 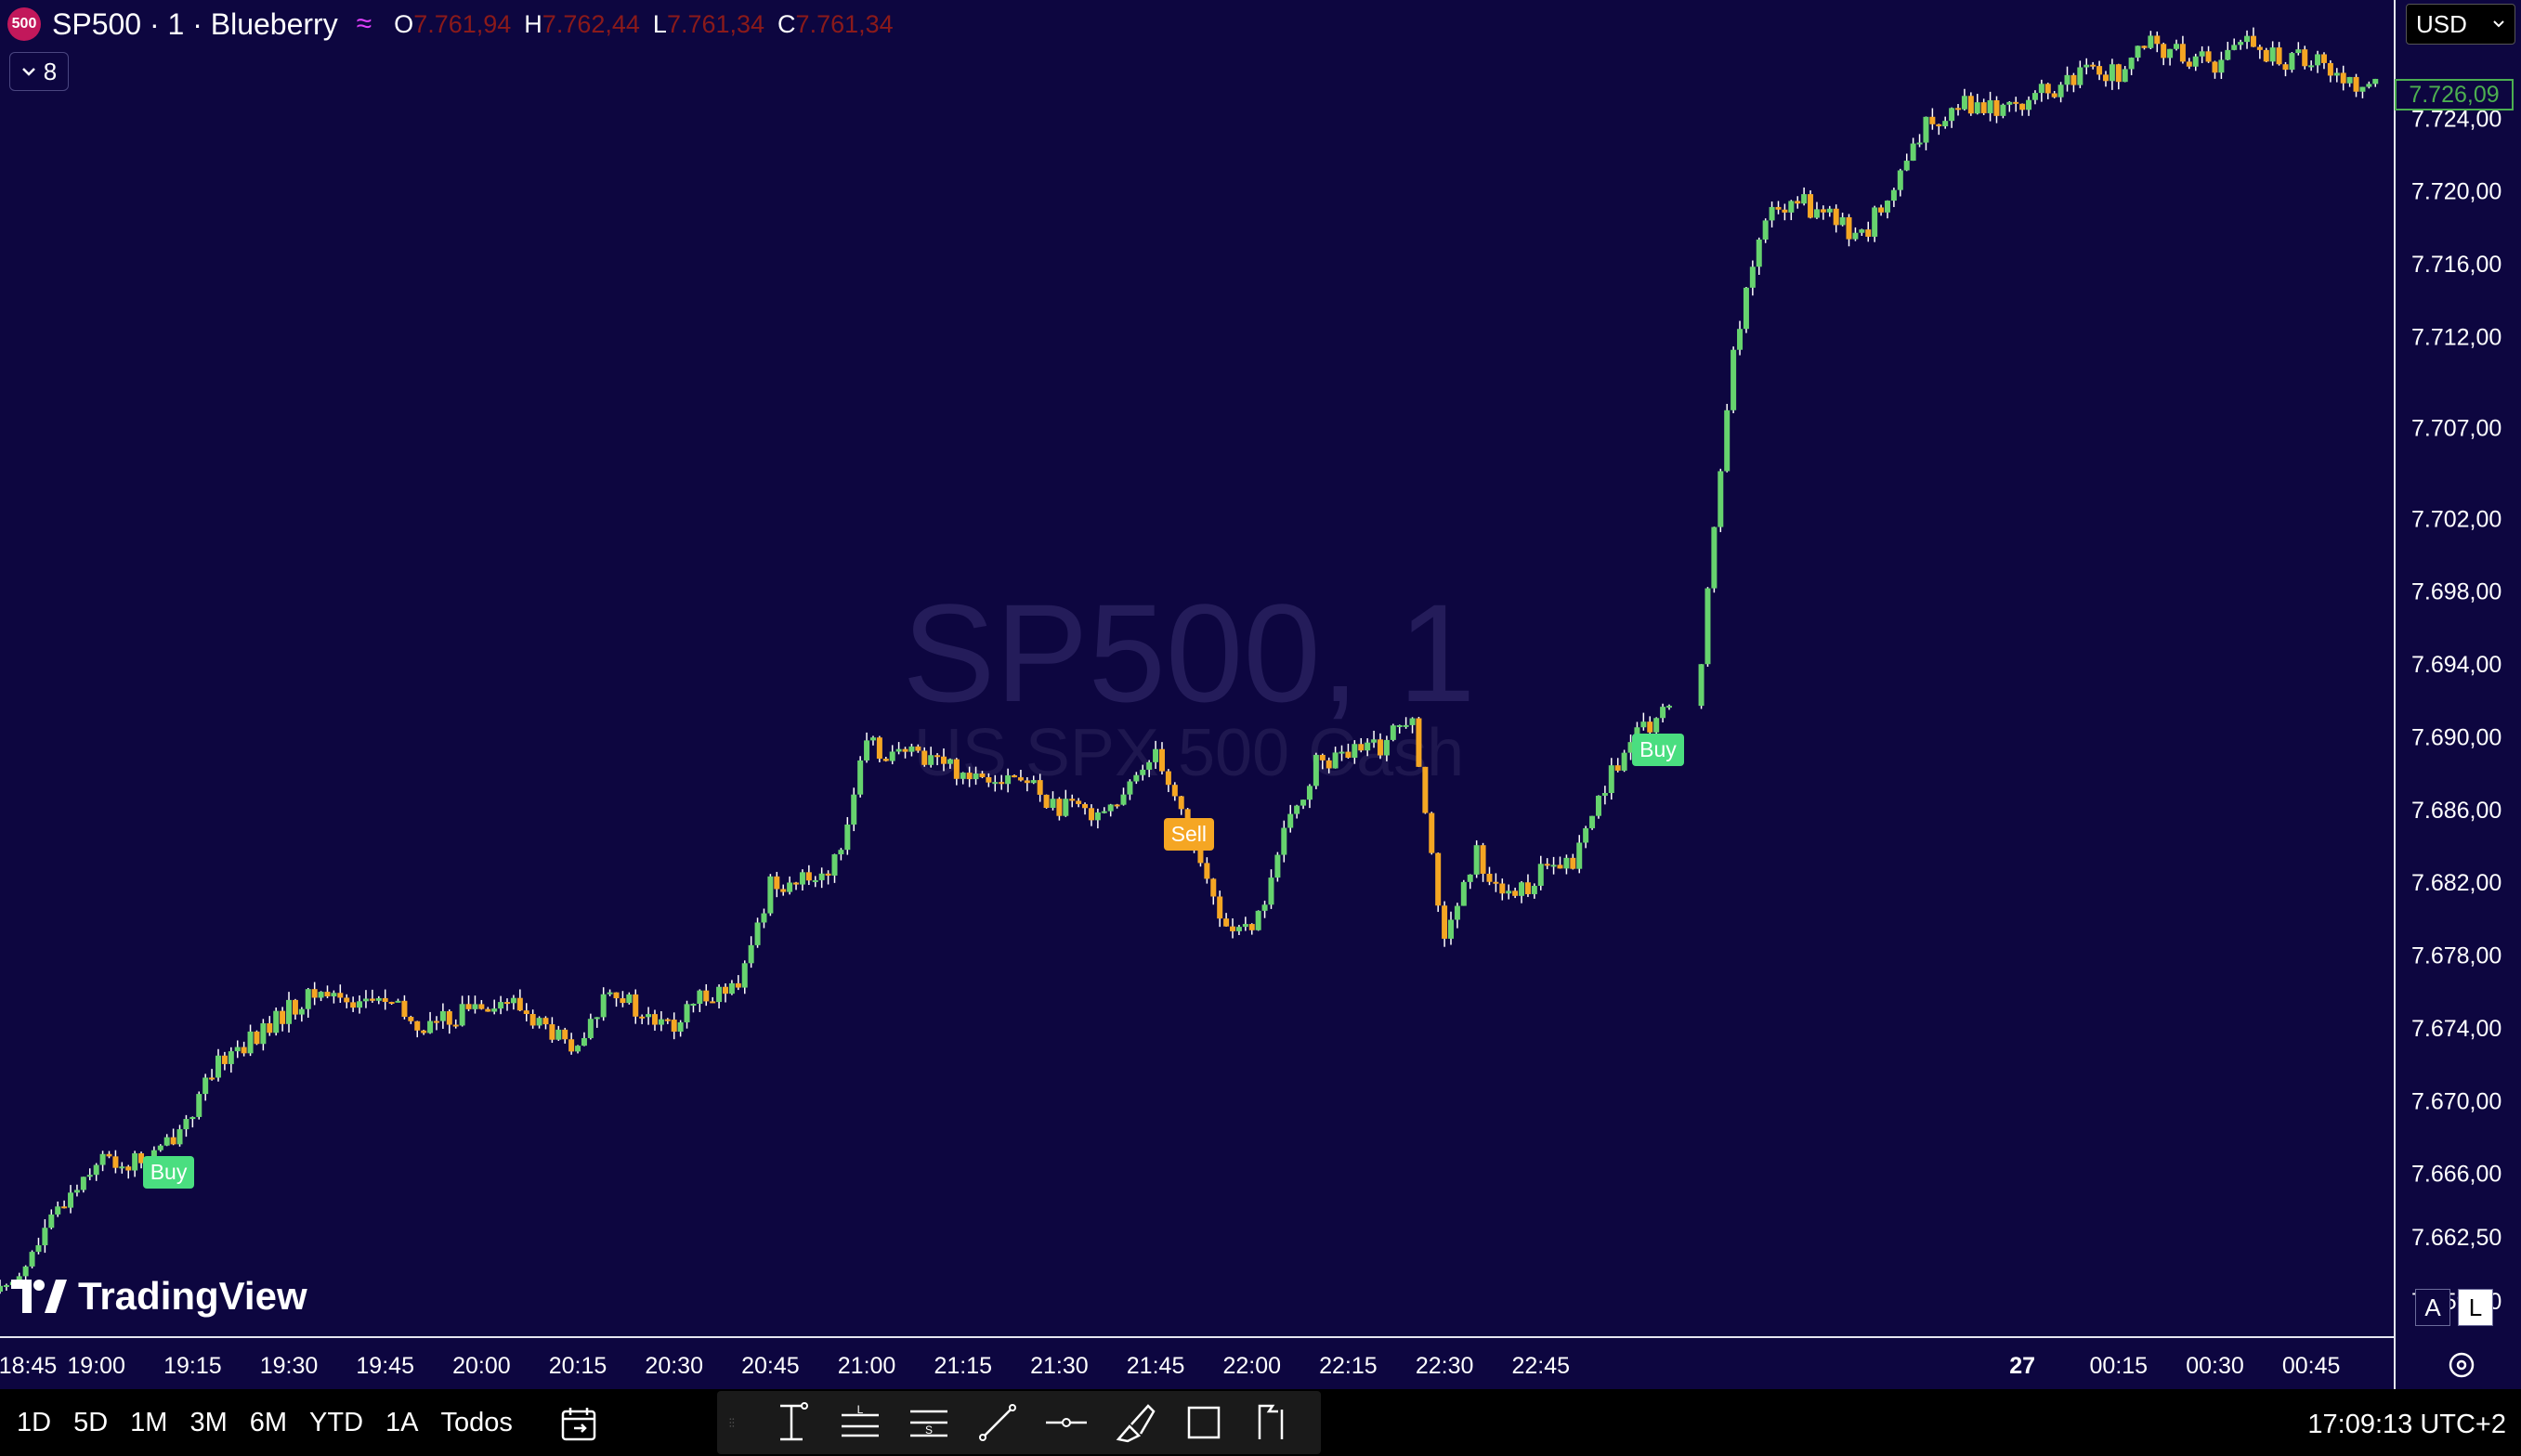 I want to click on buy-signal-tag: Buy, so click(x=1658, y=749).